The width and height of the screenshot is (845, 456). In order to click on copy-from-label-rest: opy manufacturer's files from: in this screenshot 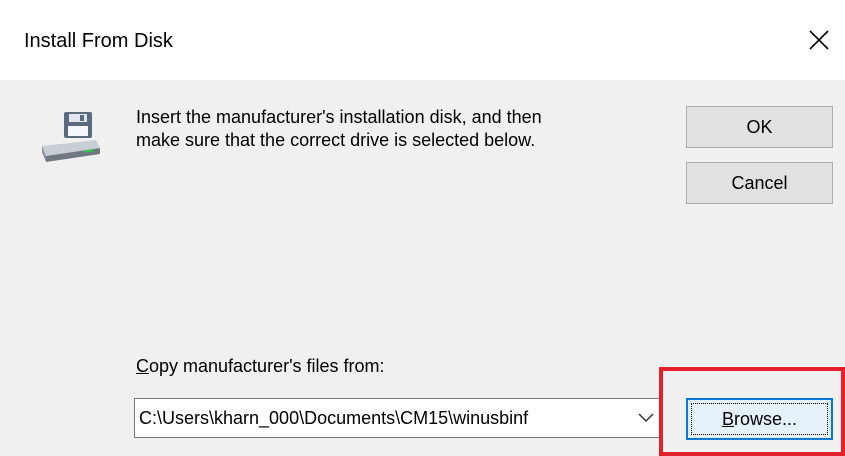, I will do `click(267, 366)`.